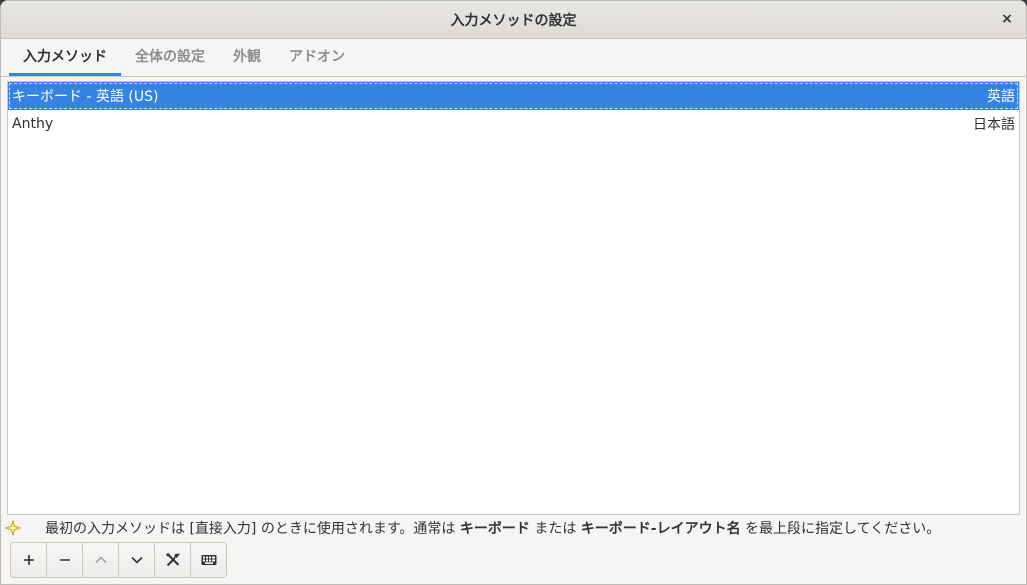  I want to click on configure-button, so click(173, 560).